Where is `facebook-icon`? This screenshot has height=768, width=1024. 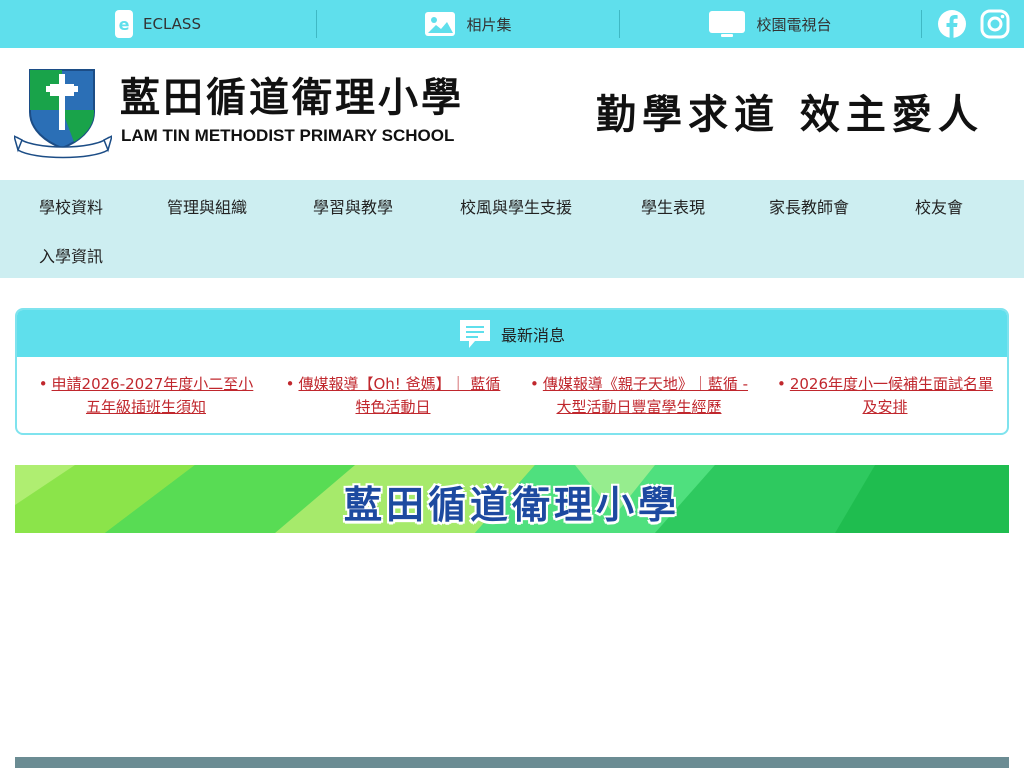 facebook-icon is located at coordinates (952, 24).